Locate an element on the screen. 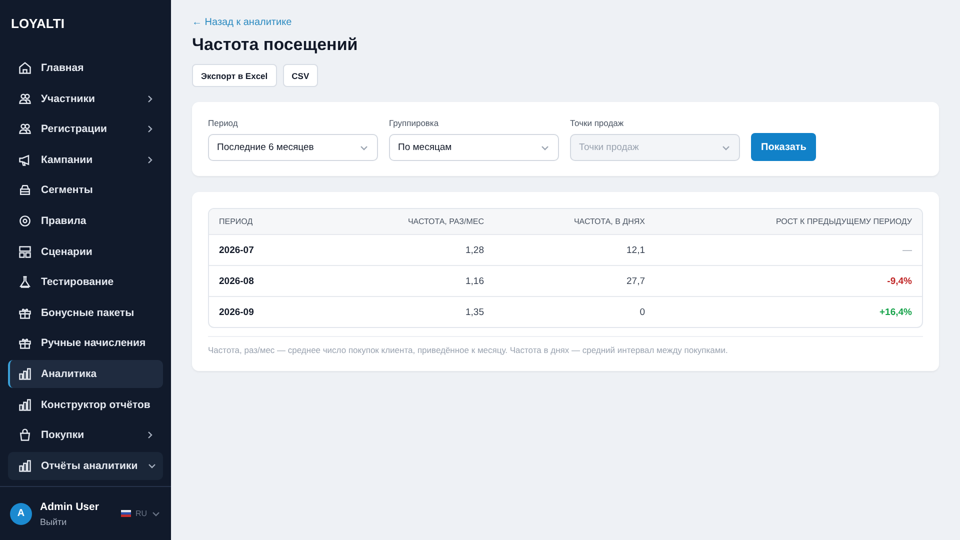 This screenshot has height=540, width=960. table-cell-text: 2026-09 is located at coordinates (237, 312).